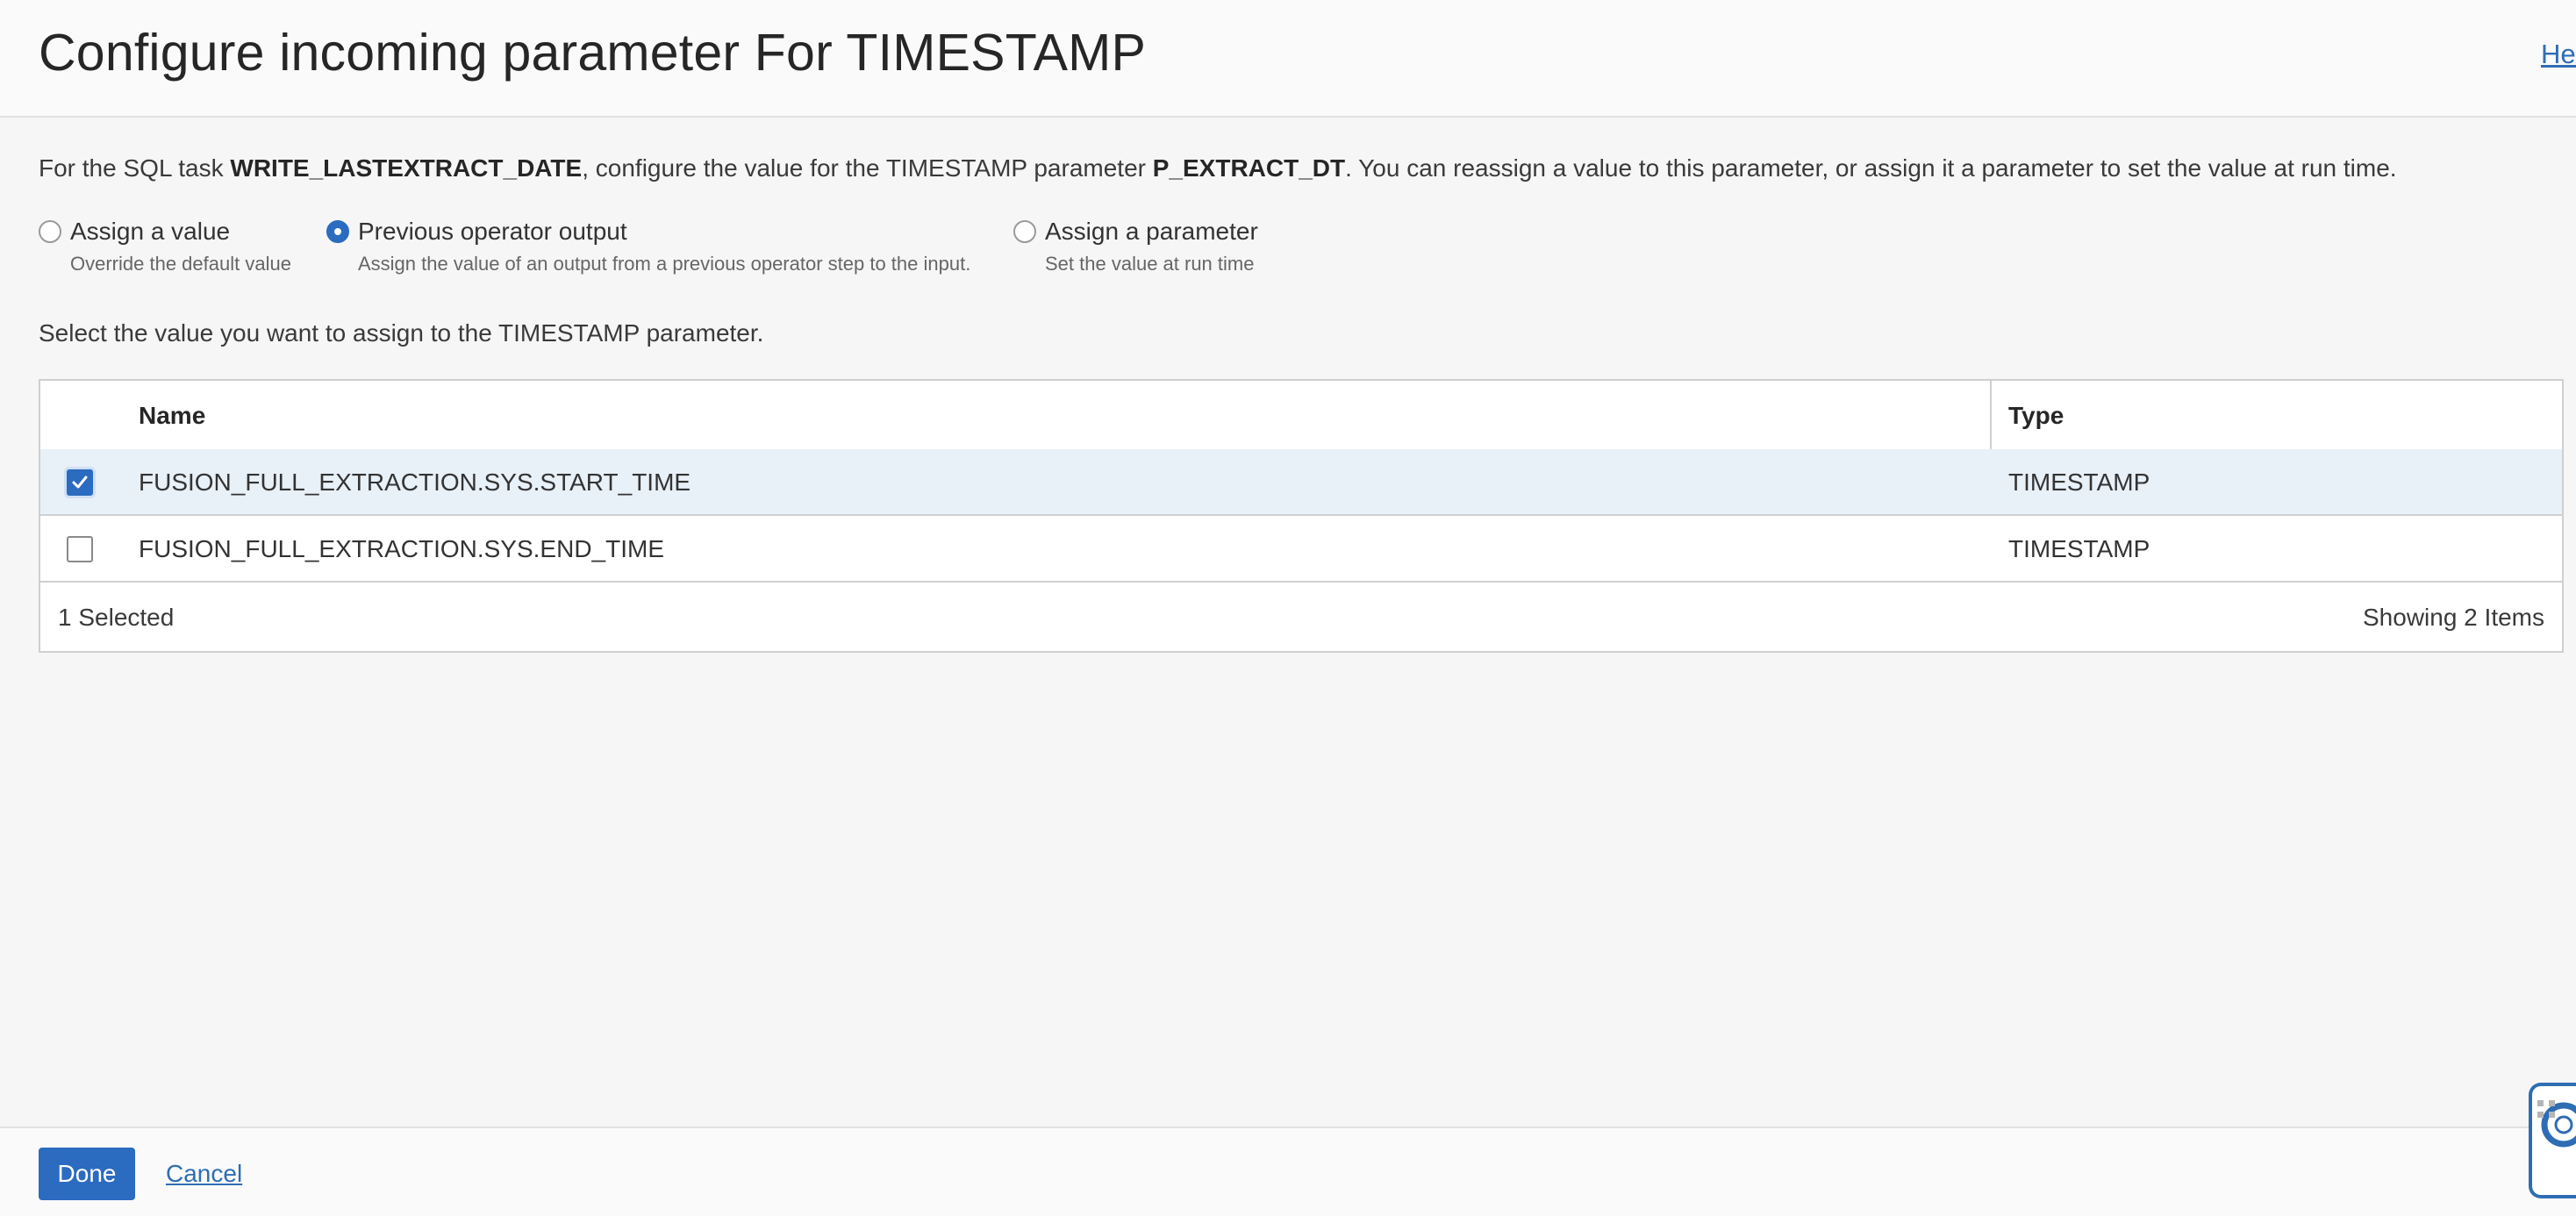  Describe the element at coordinates (337, 231) in the screenshot. I see `radio-button-selected` at that location.